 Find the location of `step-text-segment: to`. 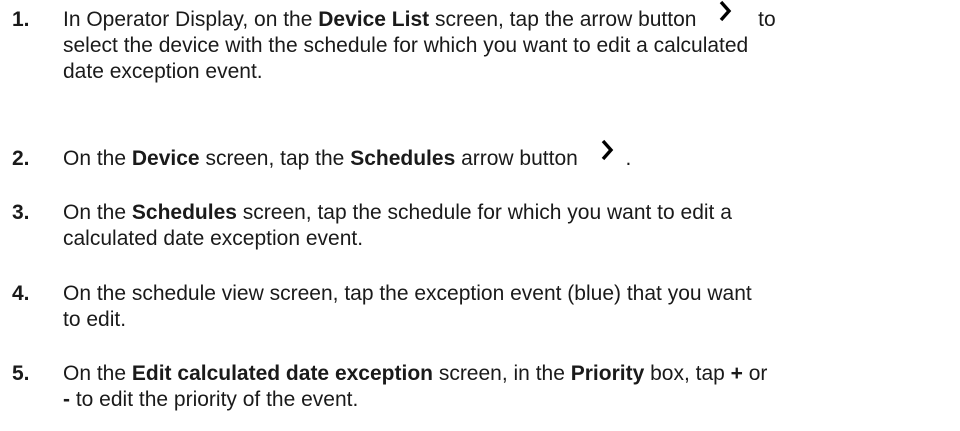

step-text-segment: to is located at coordinates (764, 19).